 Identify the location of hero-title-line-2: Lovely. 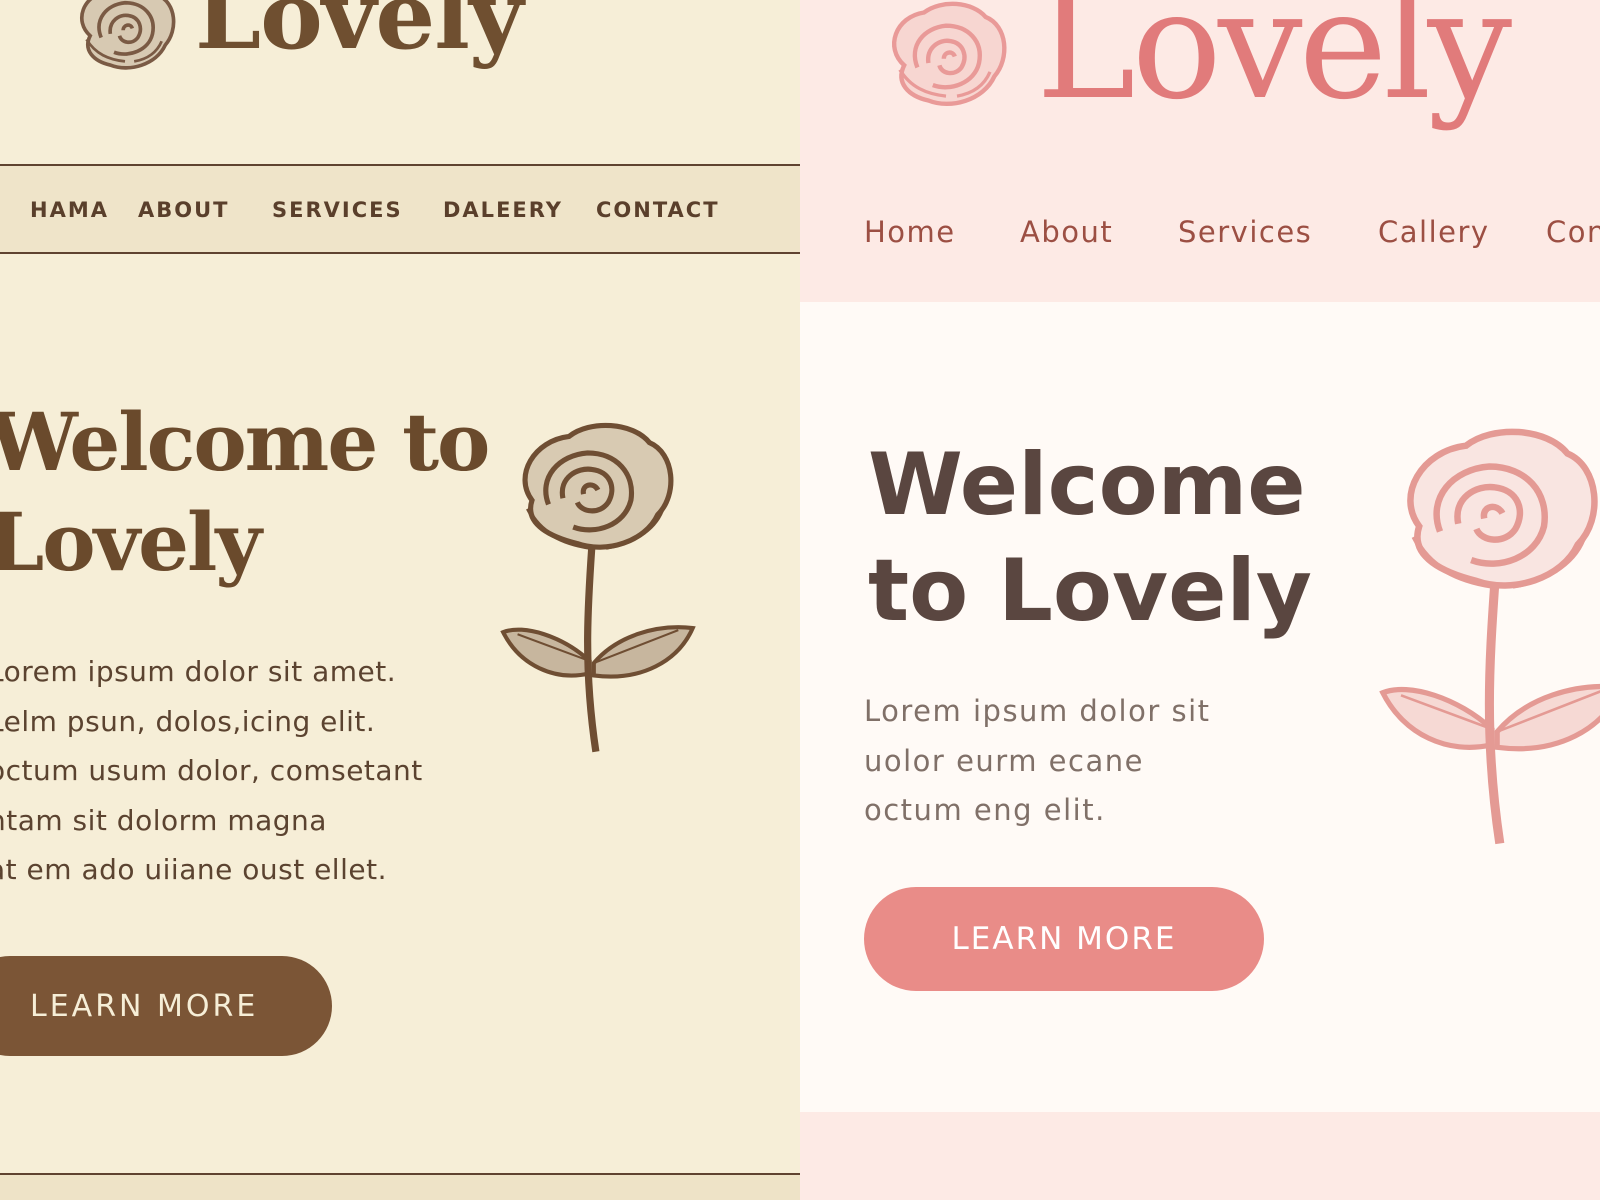
(131, 542).